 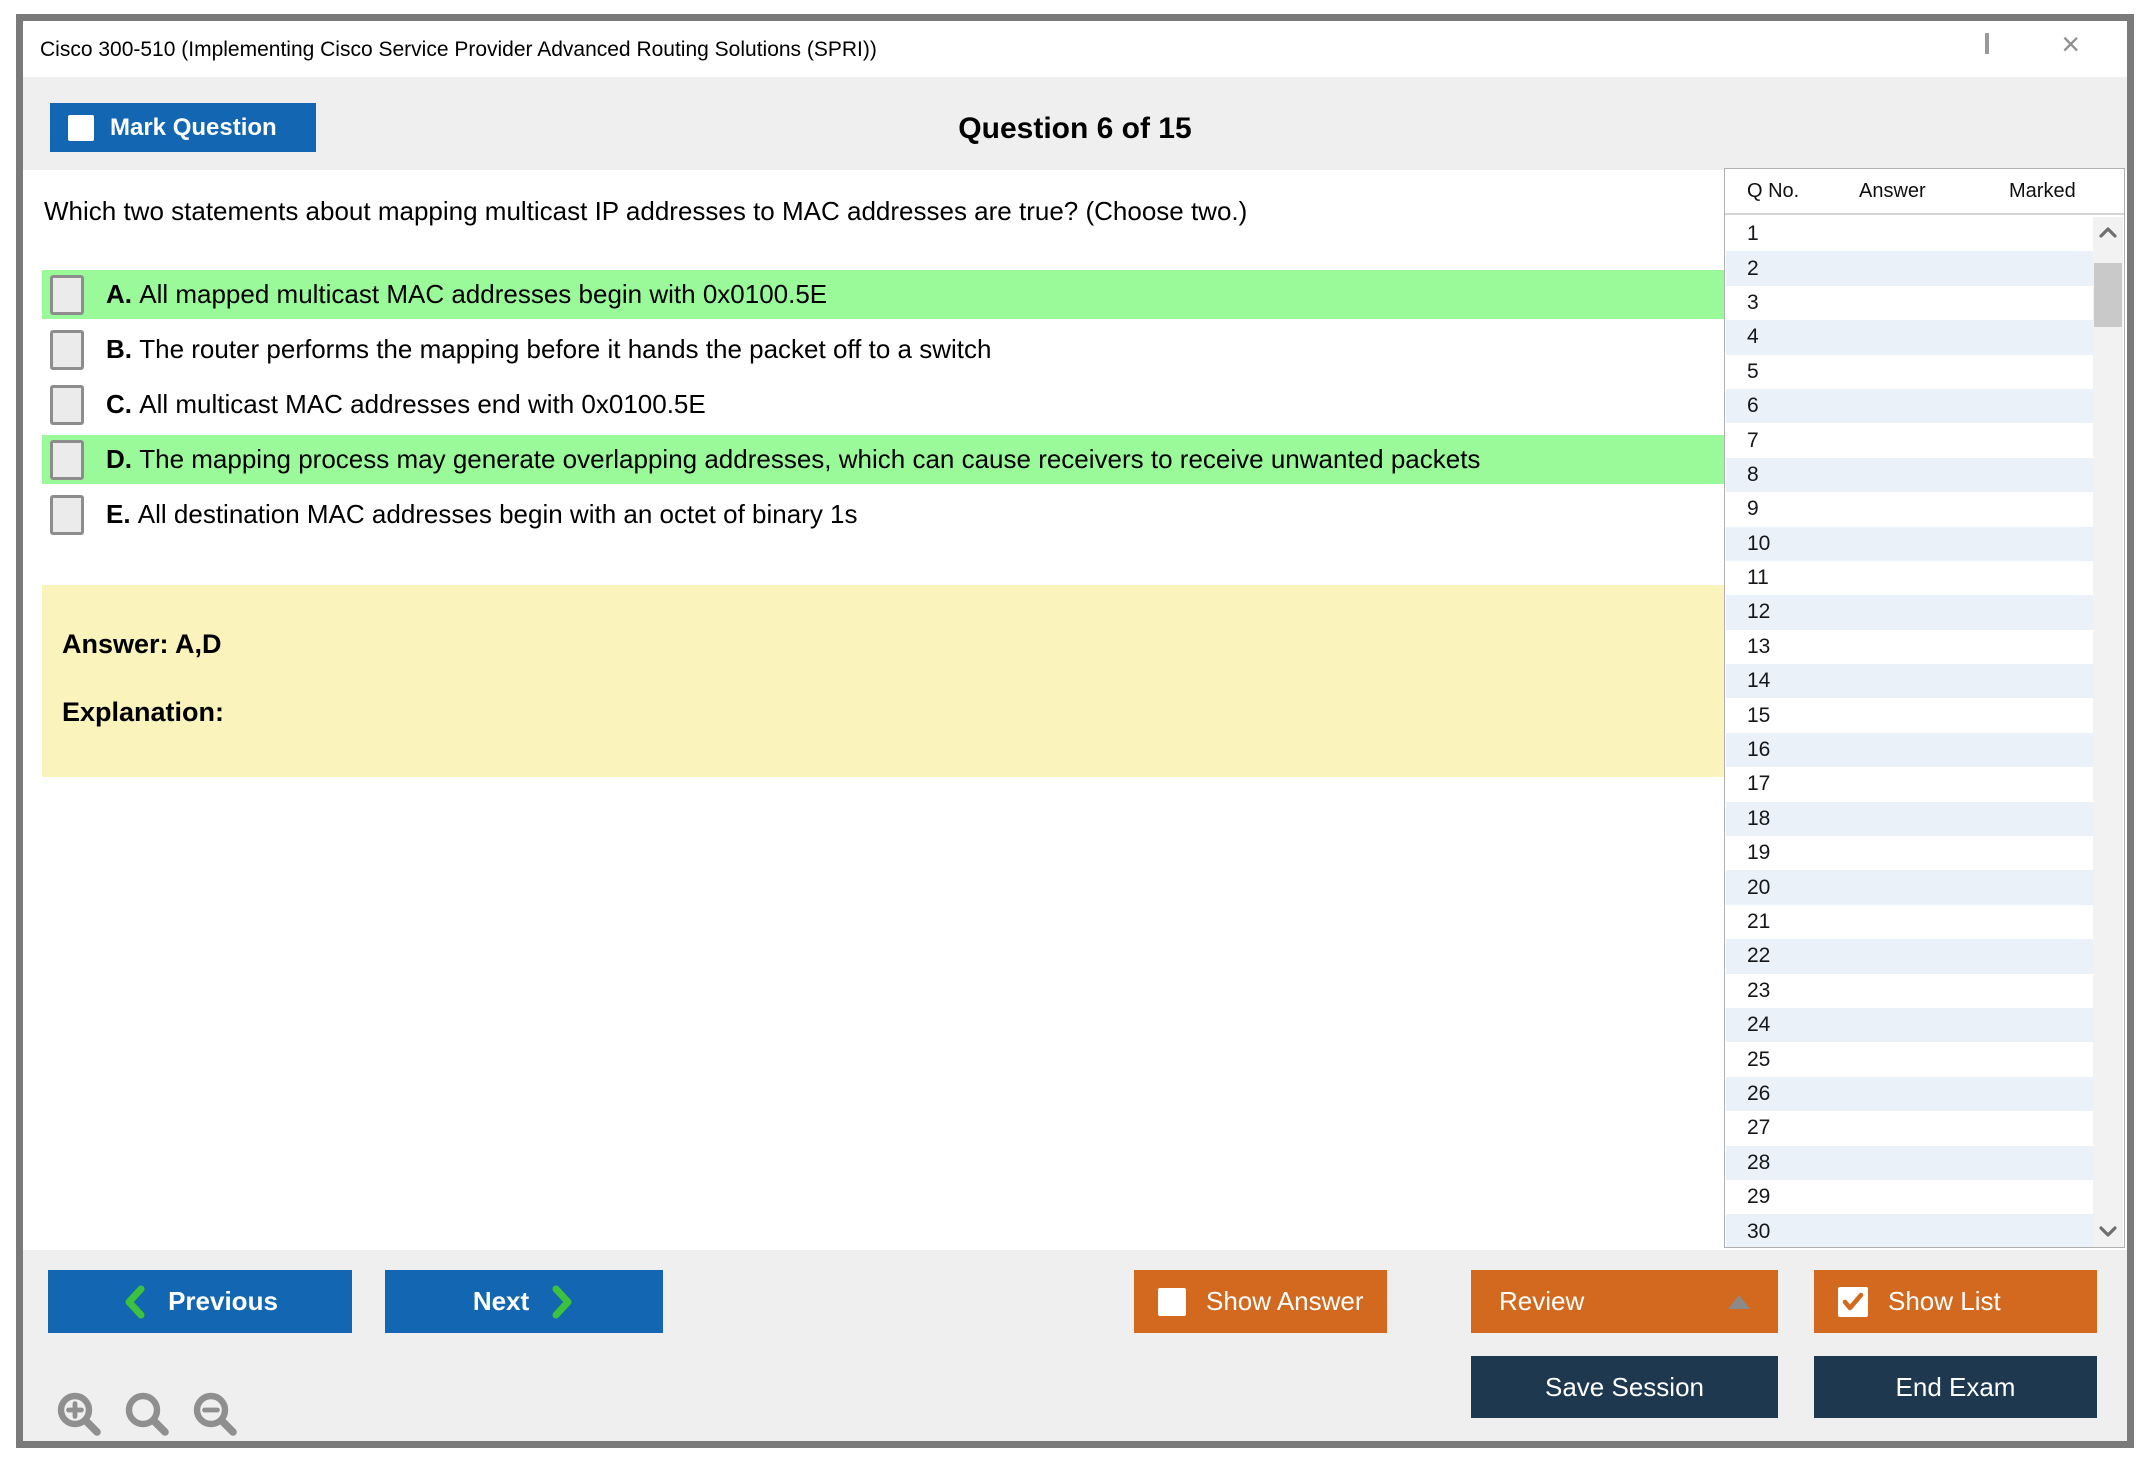 What do you see at coordinates (1853, 1301) in the screenshot?
I see `show-list-checkbox-icon` at bounding box center [1853, 1301].